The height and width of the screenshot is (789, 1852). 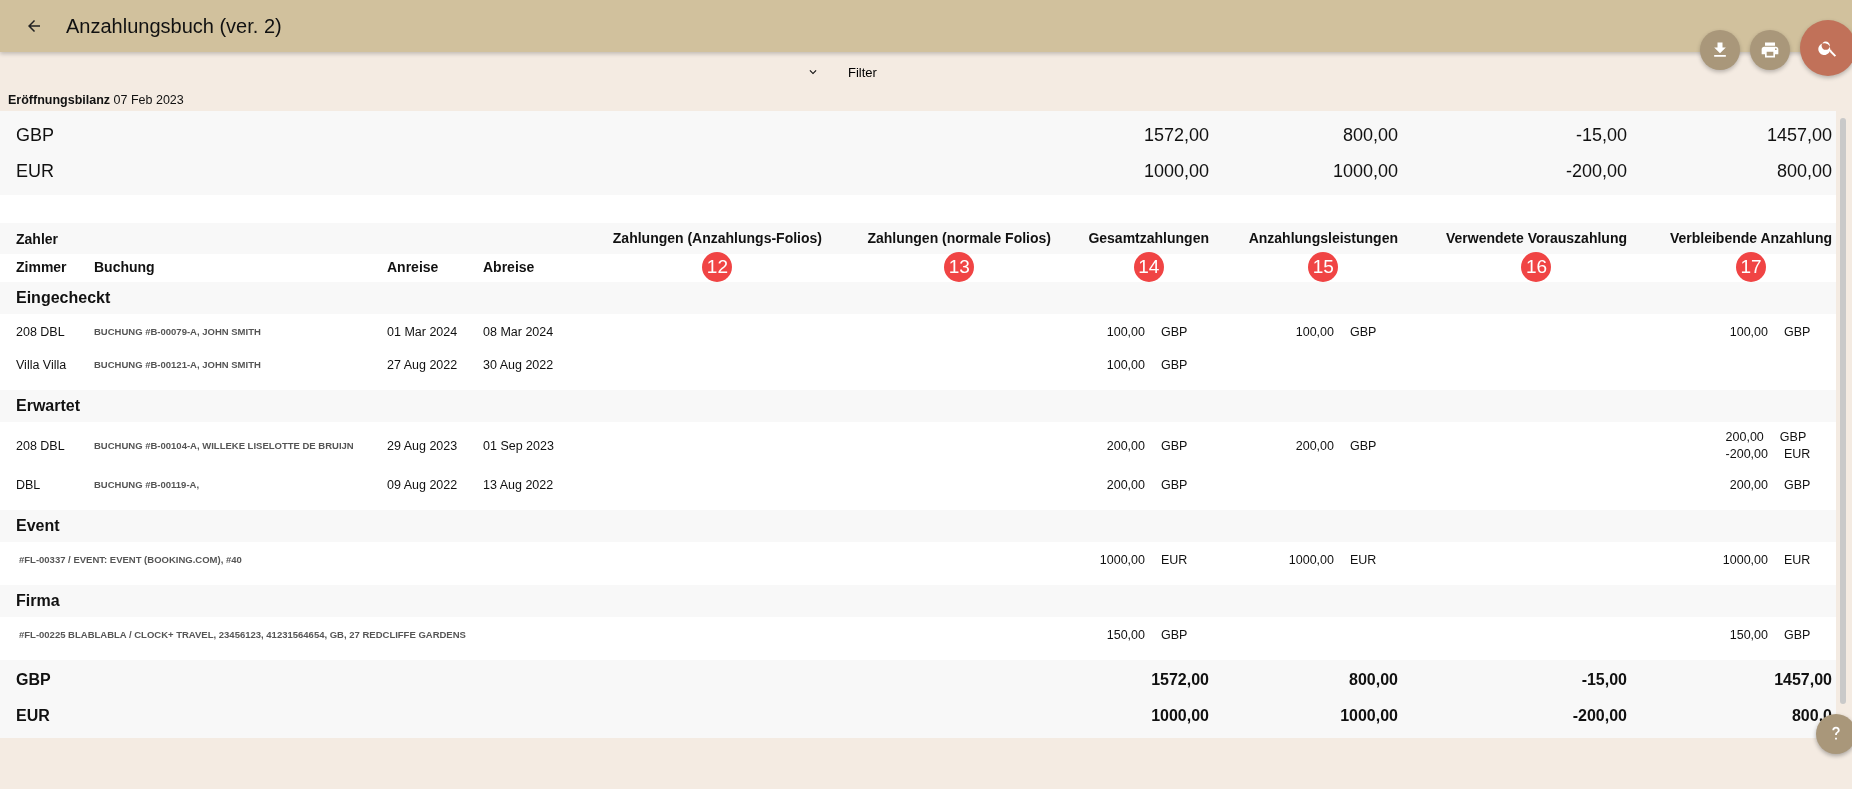 I want to click on scrollbar, so click(x=1843, y=411).